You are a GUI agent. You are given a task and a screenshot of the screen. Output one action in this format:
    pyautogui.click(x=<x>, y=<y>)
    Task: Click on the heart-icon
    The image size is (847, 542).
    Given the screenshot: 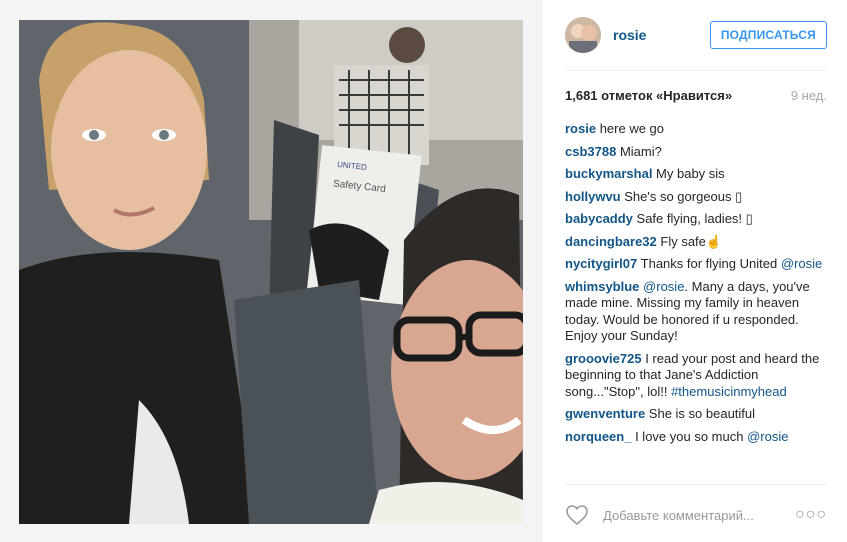 What is the action you would take?
    pyautogui.click(x=577, y=515)
    